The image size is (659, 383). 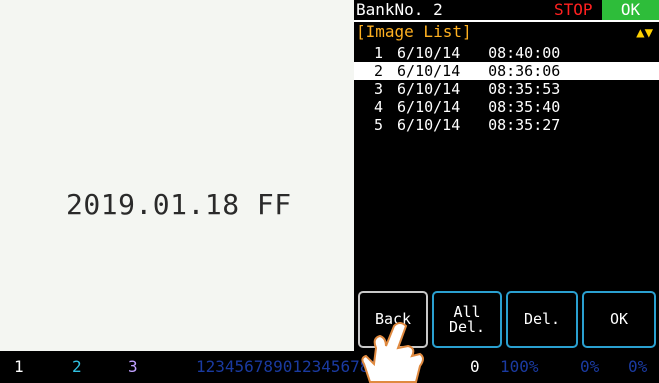 I want to click on status-slot-2: 2, so click(x=77, y=366).